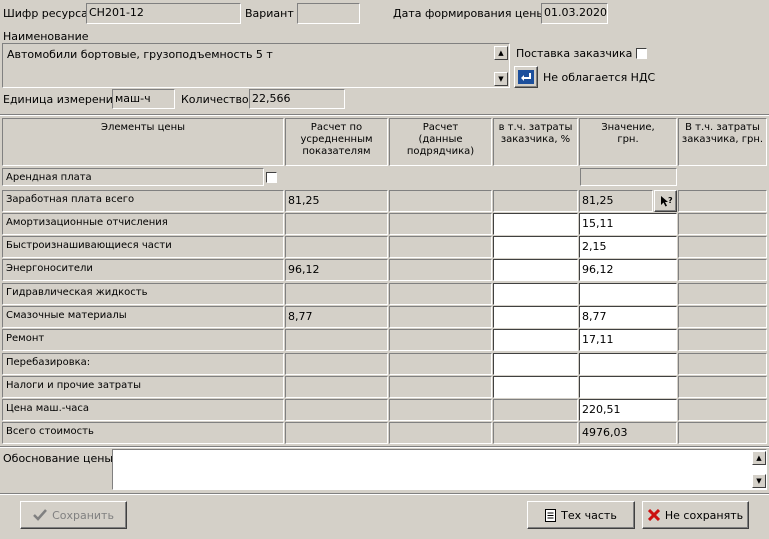 This screenshot has height=539, width=769. Describe the element at coordinates (551, 515) in the screenshot. I see `document-icon` at that location.